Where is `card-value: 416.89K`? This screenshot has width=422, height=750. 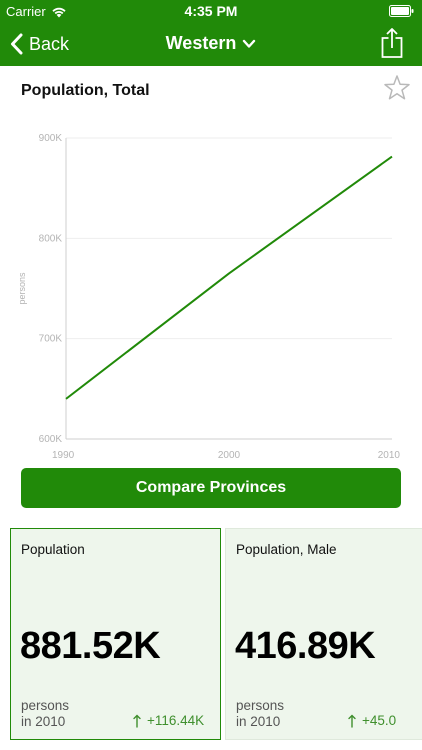
card-value: 416.89K is located at coordinates (305, 646).